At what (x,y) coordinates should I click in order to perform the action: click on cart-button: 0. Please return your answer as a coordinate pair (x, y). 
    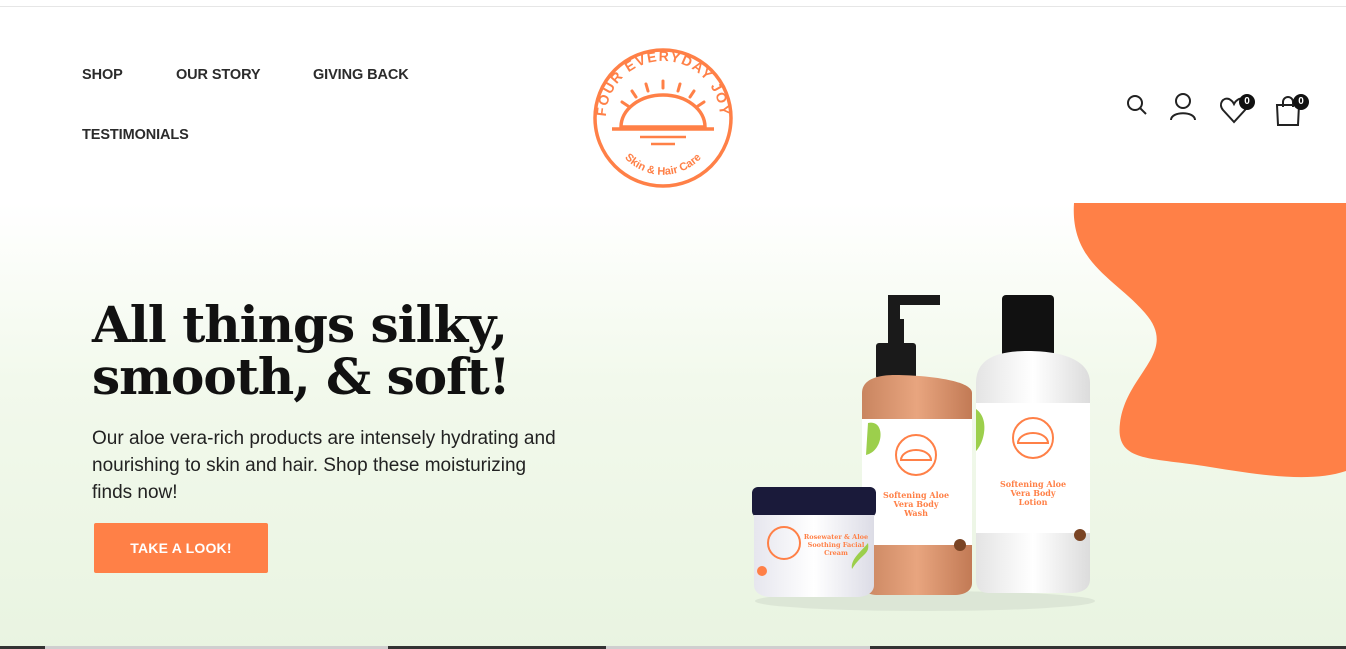
    Looking at the image, I should click on (1294, 110).